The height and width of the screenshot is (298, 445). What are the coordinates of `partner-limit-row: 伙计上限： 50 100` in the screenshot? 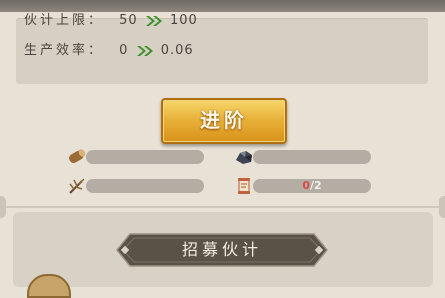 It's located at (111, 21).